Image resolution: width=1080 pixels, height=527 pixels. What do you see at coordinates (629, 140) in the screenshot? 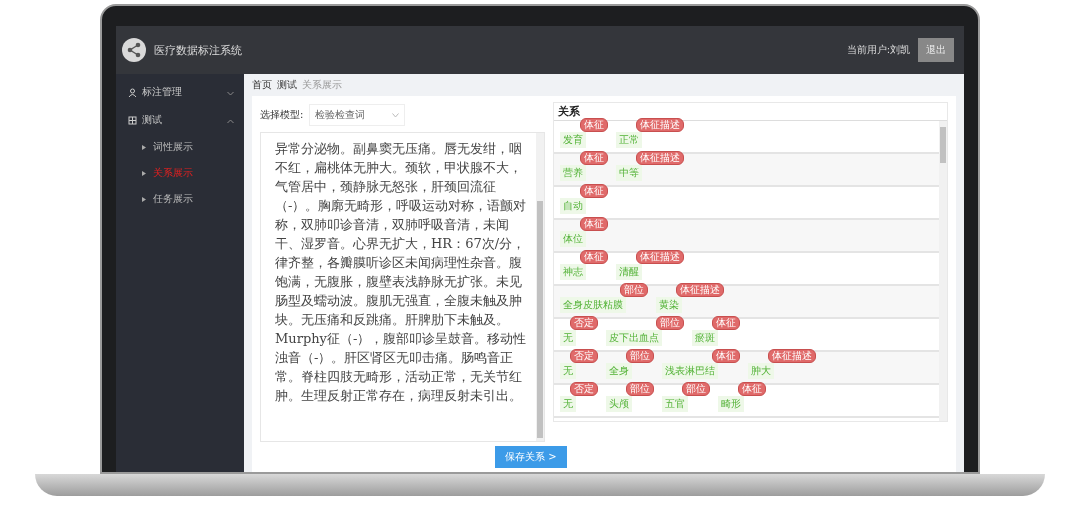
I see `entity-tag: 正常` at bounding box center [629, 140].